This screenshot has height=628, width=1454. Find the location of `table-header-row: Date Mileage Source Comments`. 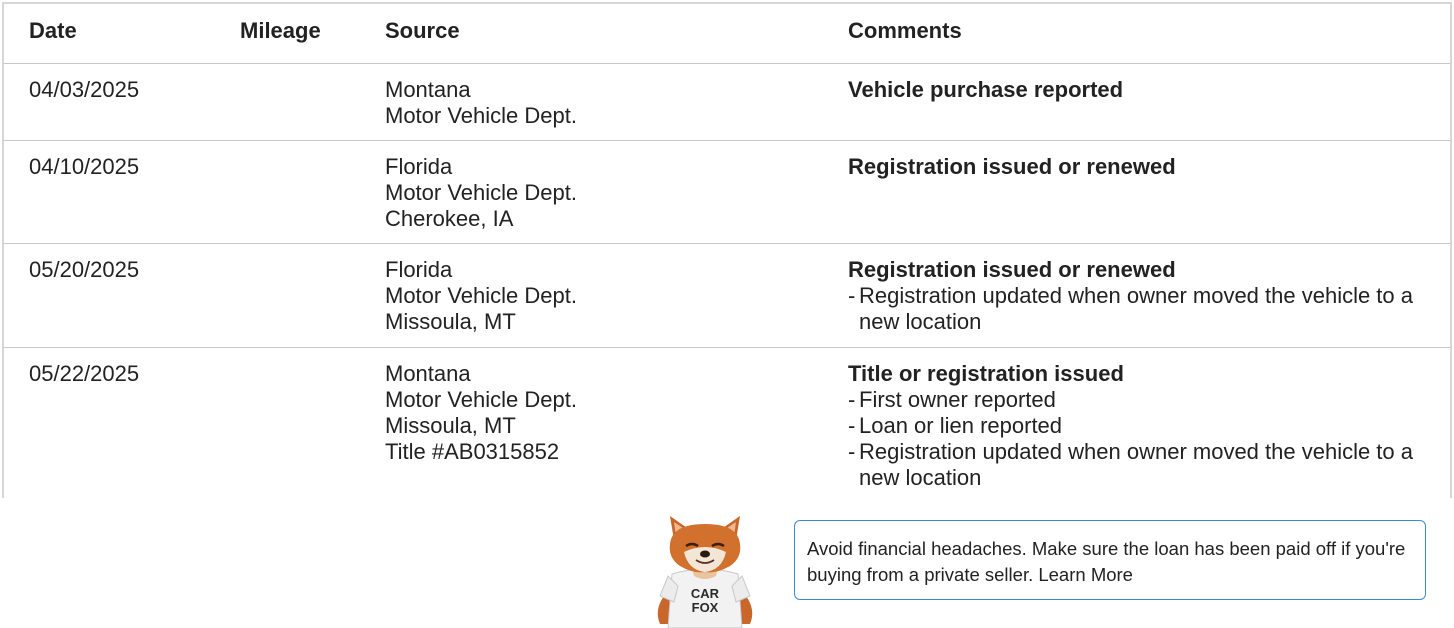

table-header-row: Date Mileage Source Comments is located at coordinates (727, 34).